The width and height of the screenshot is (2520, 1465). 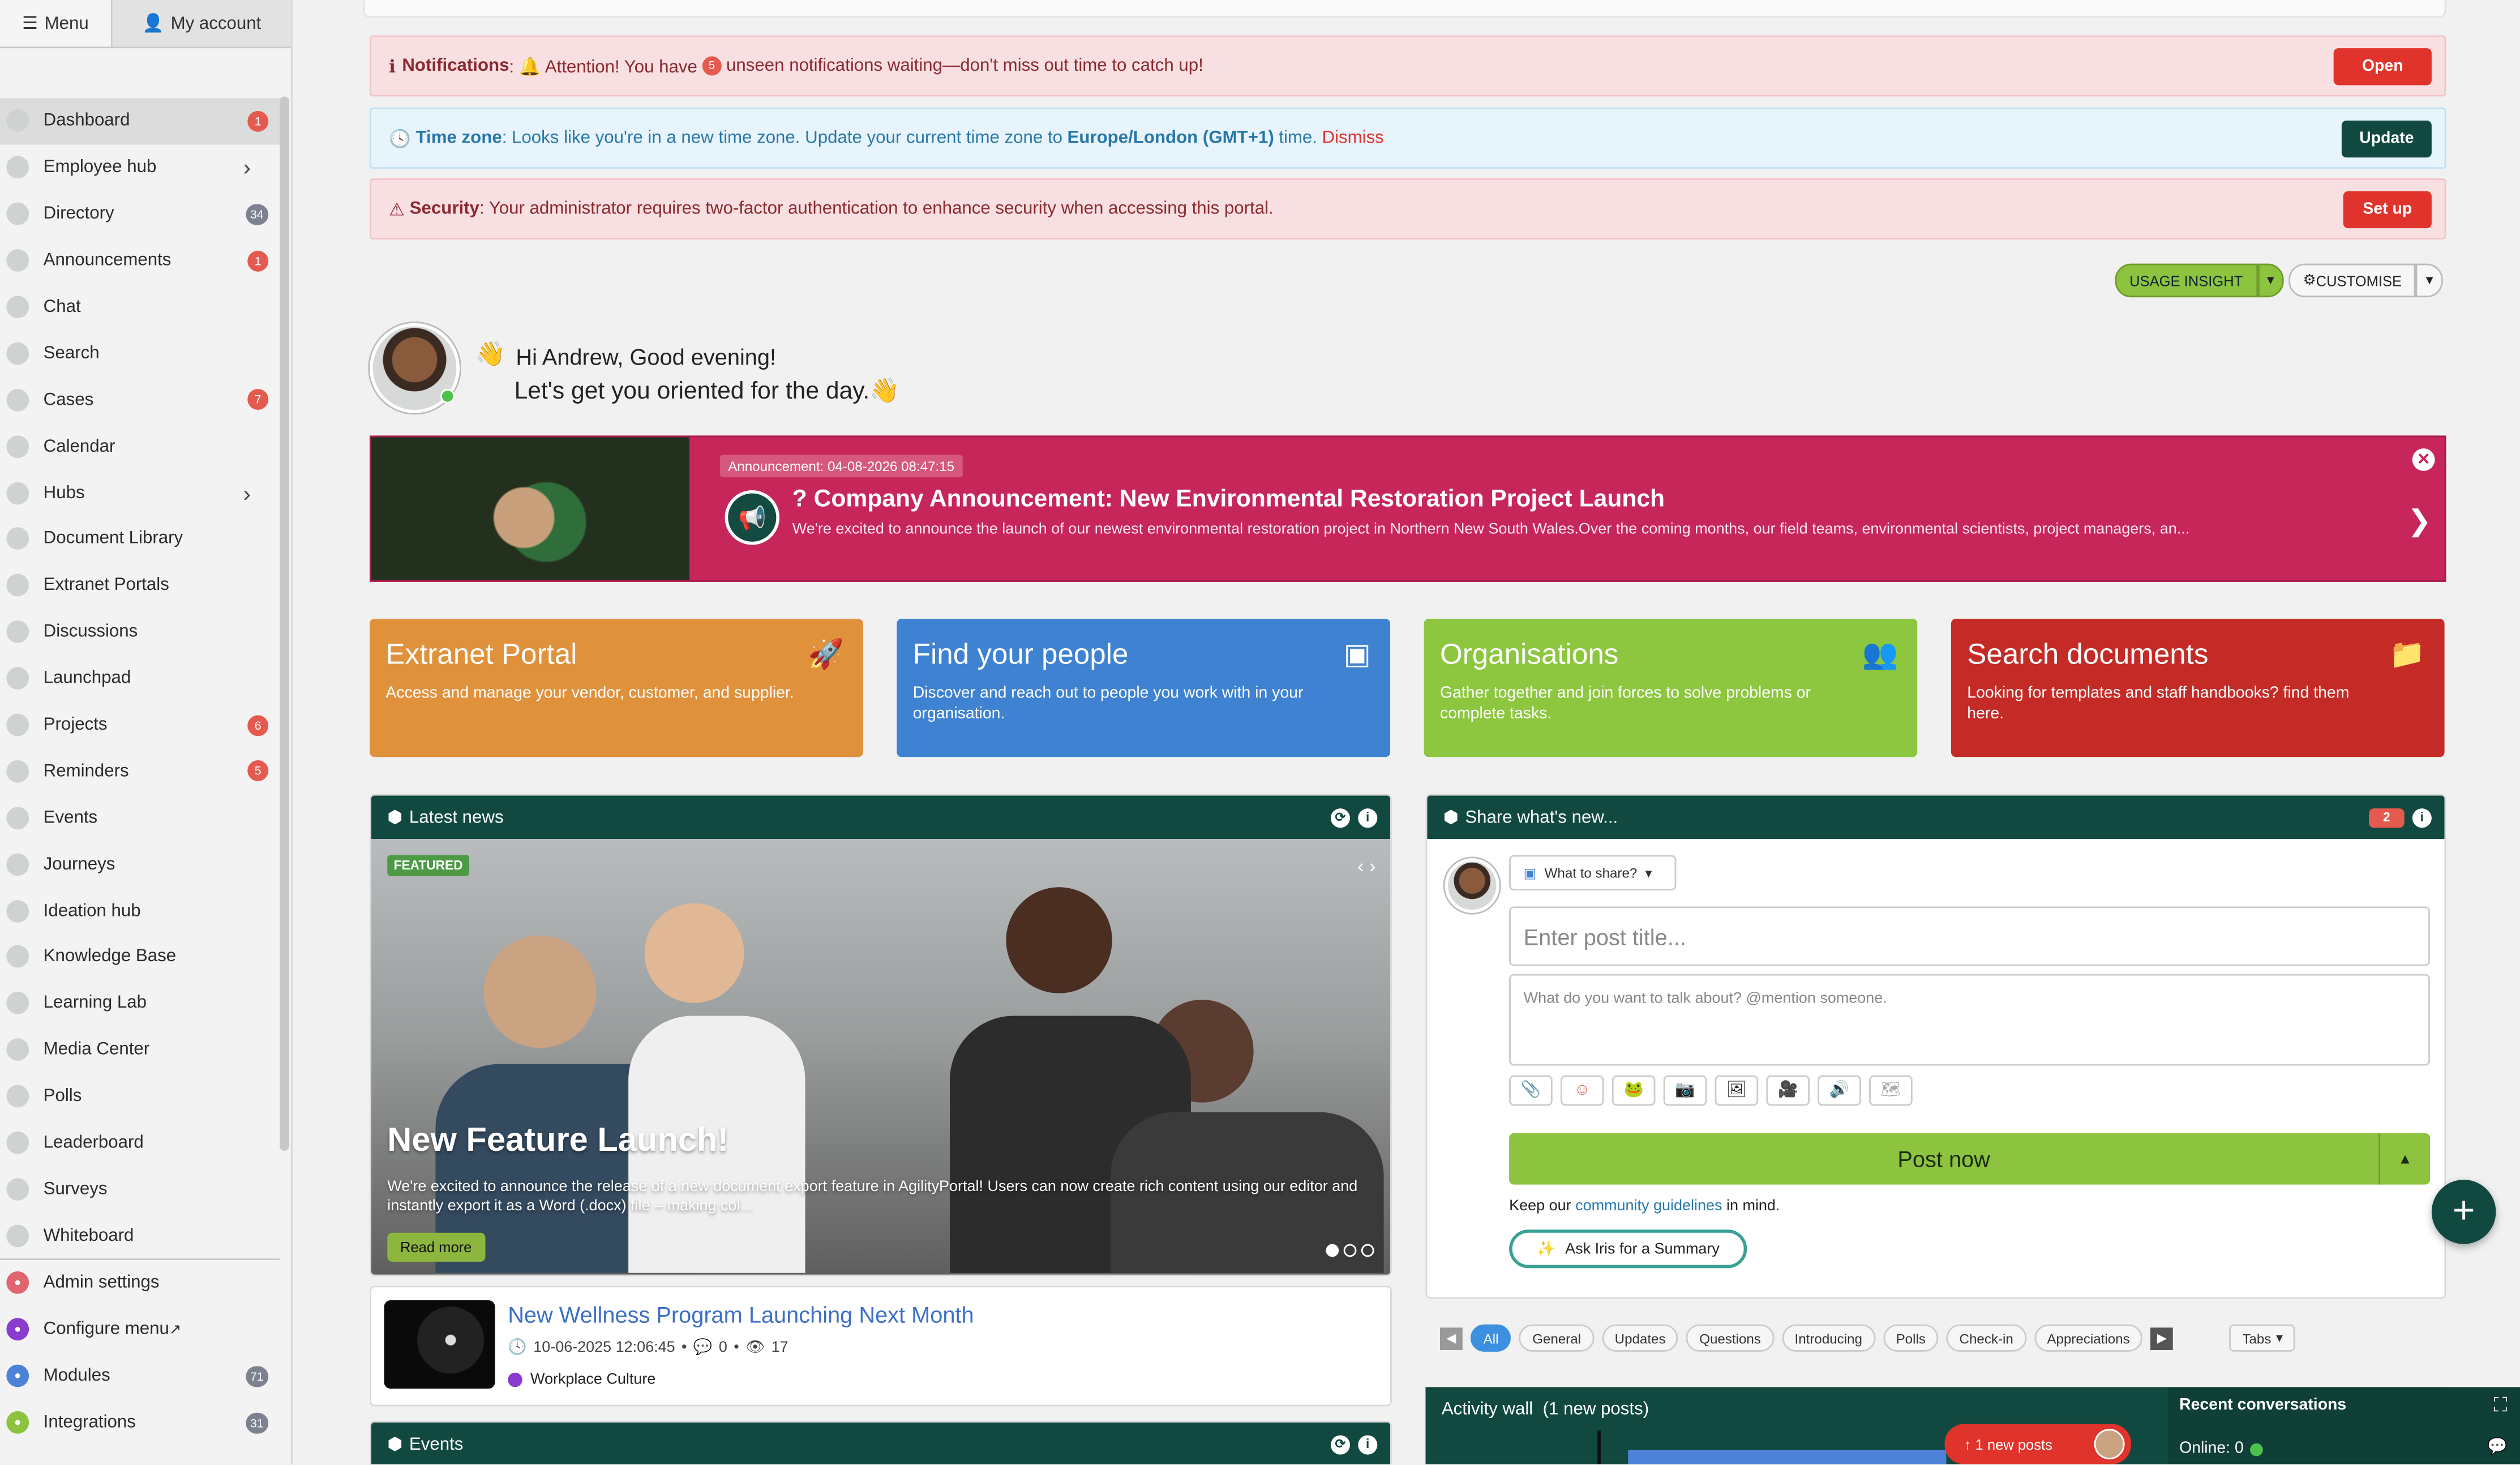 I want to click on slider-dots, so click(x=1350, y=1250).